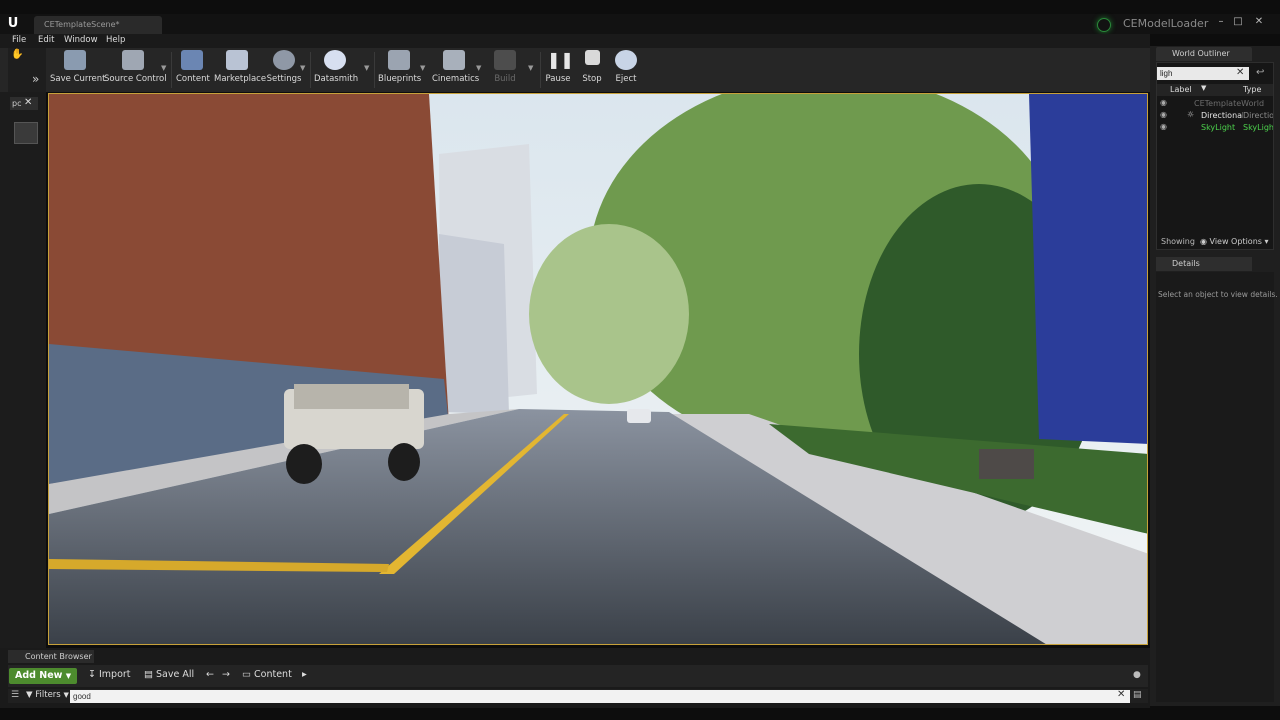 This screenshot has width=1280, height=720. What do you see at coordinates (51, 656) in the screenshot?
I see `content-browser-tab: Content Browser` at bounding box center [51, 656].